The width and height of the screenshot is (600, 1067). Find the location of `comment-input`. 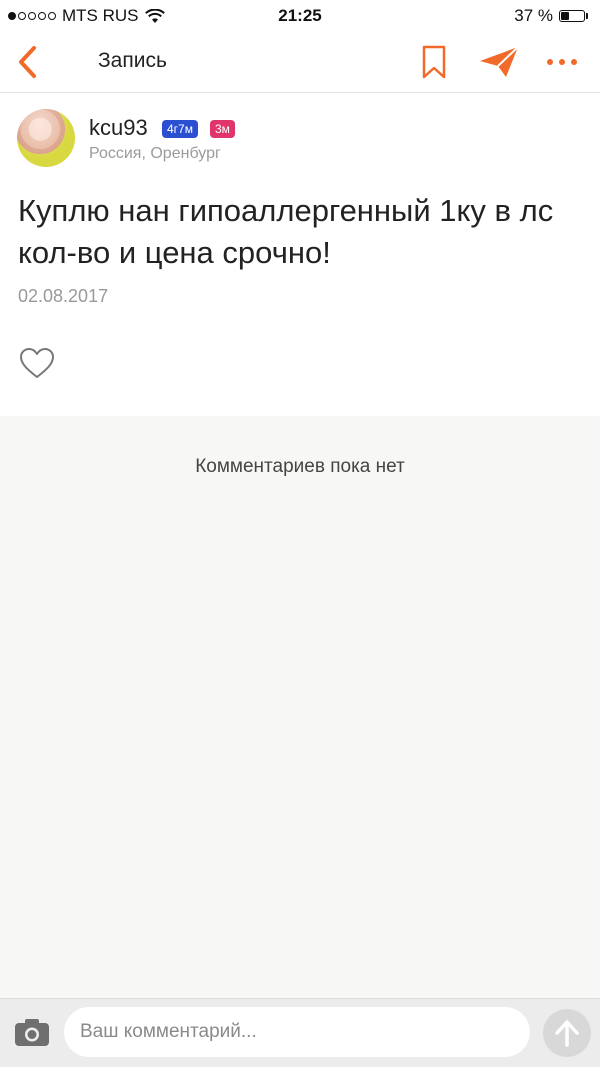

comment-input is located at coordinates (297, 1032).